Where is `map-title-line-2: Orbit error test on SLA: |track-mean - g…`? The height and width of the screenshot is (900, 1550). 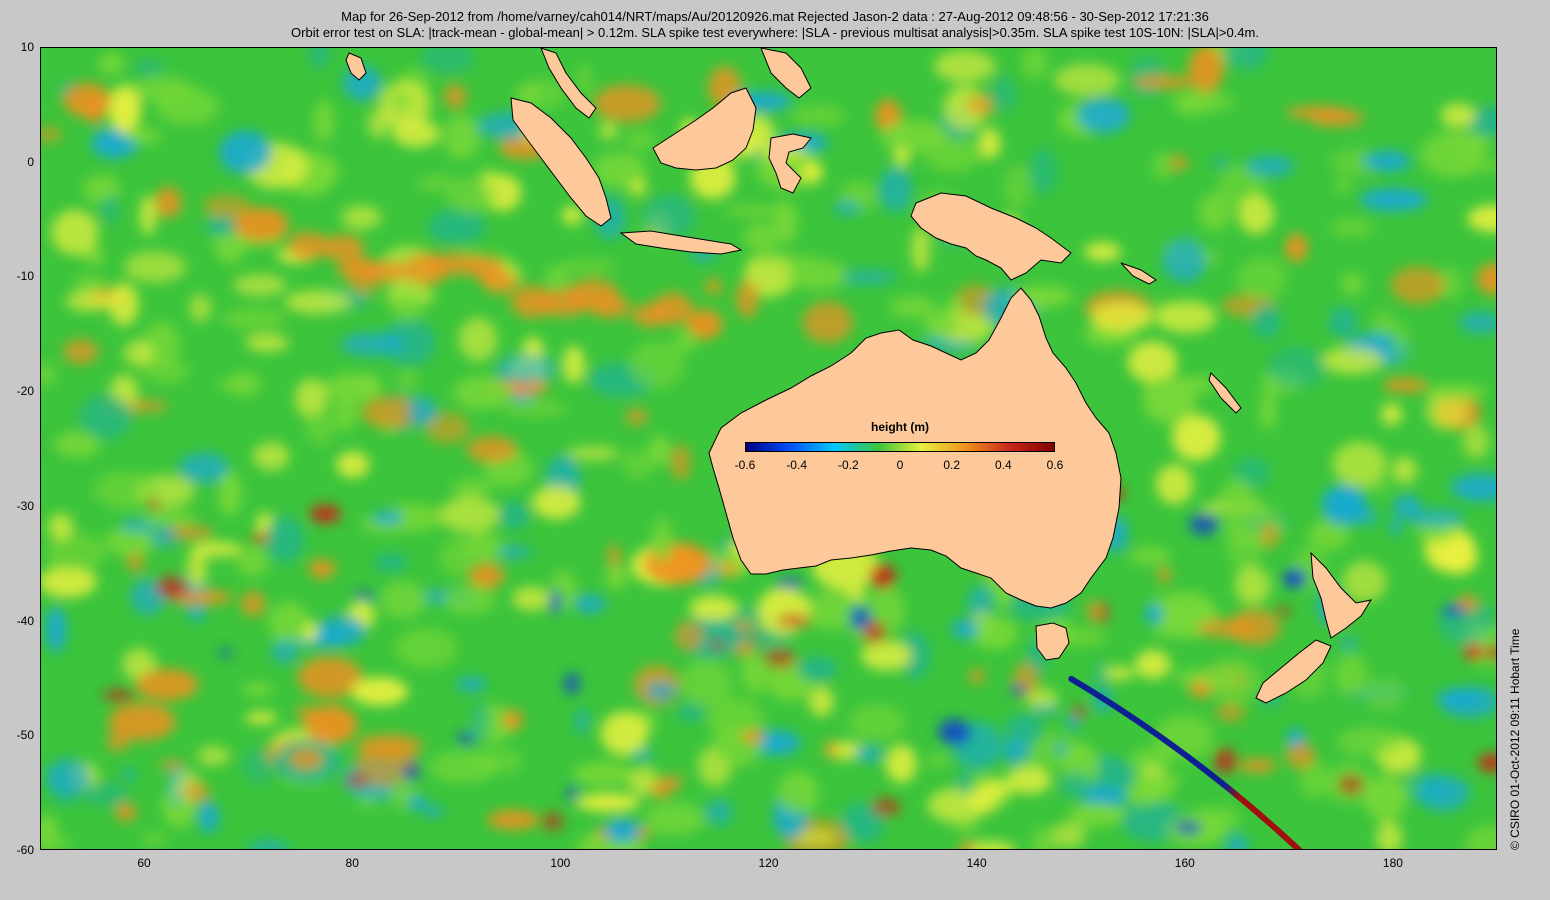 map-title-line-2: Orbit error test on SLA: |track-mean - g… is located at coordinates (775, 32).